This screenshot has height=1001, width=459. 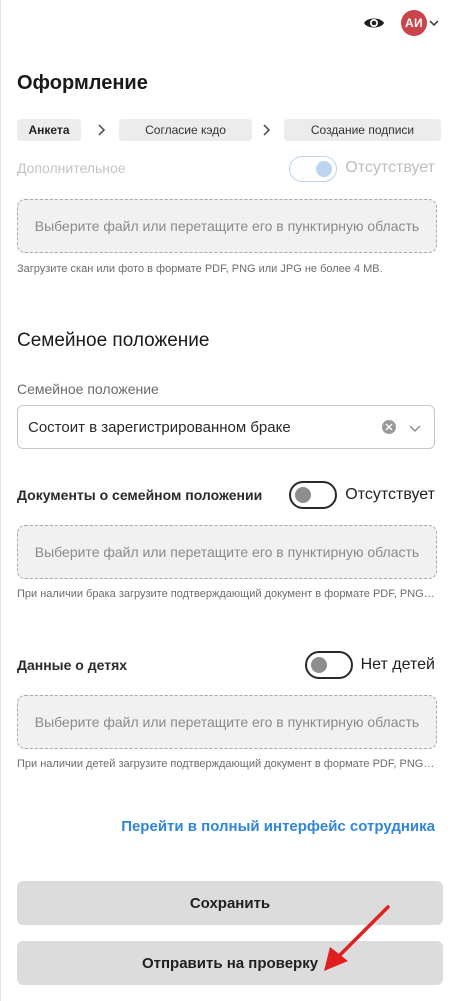 What do you see at coordinates (390, 494) in the screenshot?
I see `marital-docs-status: Отсутствует` at bounding box center [390, 494].